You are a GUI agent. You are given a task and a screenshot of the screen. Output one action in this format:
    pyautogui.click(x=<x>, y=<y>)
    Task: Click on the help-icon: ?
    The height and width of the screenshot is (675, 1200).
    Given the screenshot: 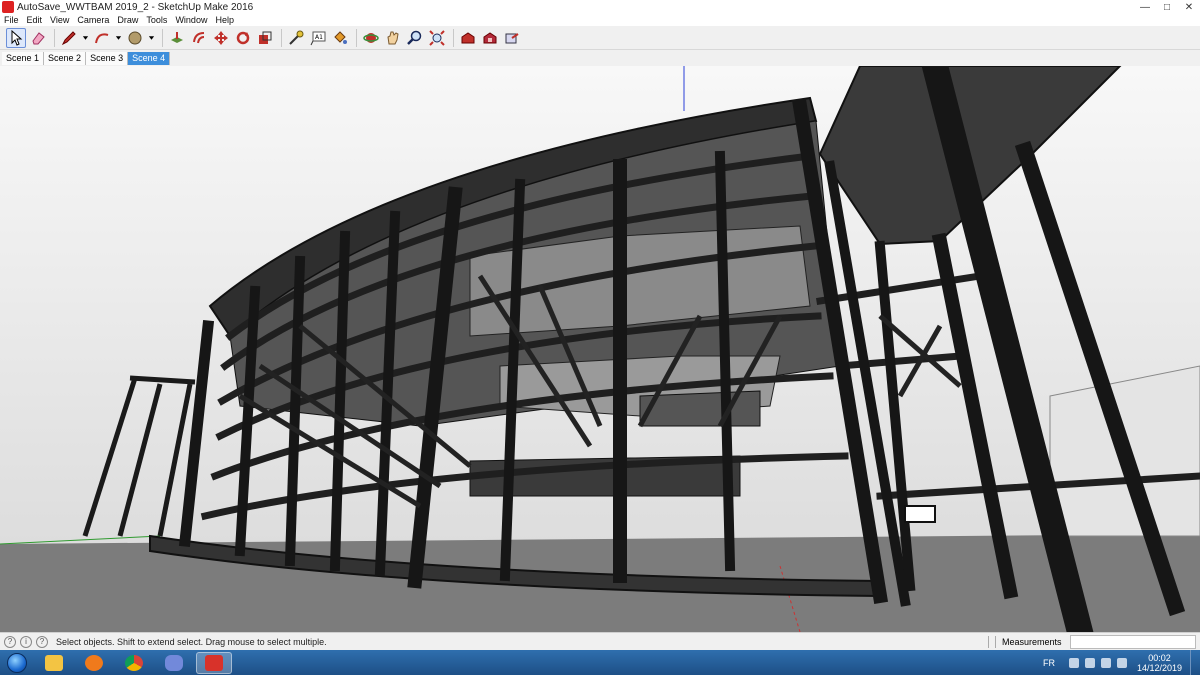 What is the action you would take?
    pyautogui.click(x=42, y=641)
    